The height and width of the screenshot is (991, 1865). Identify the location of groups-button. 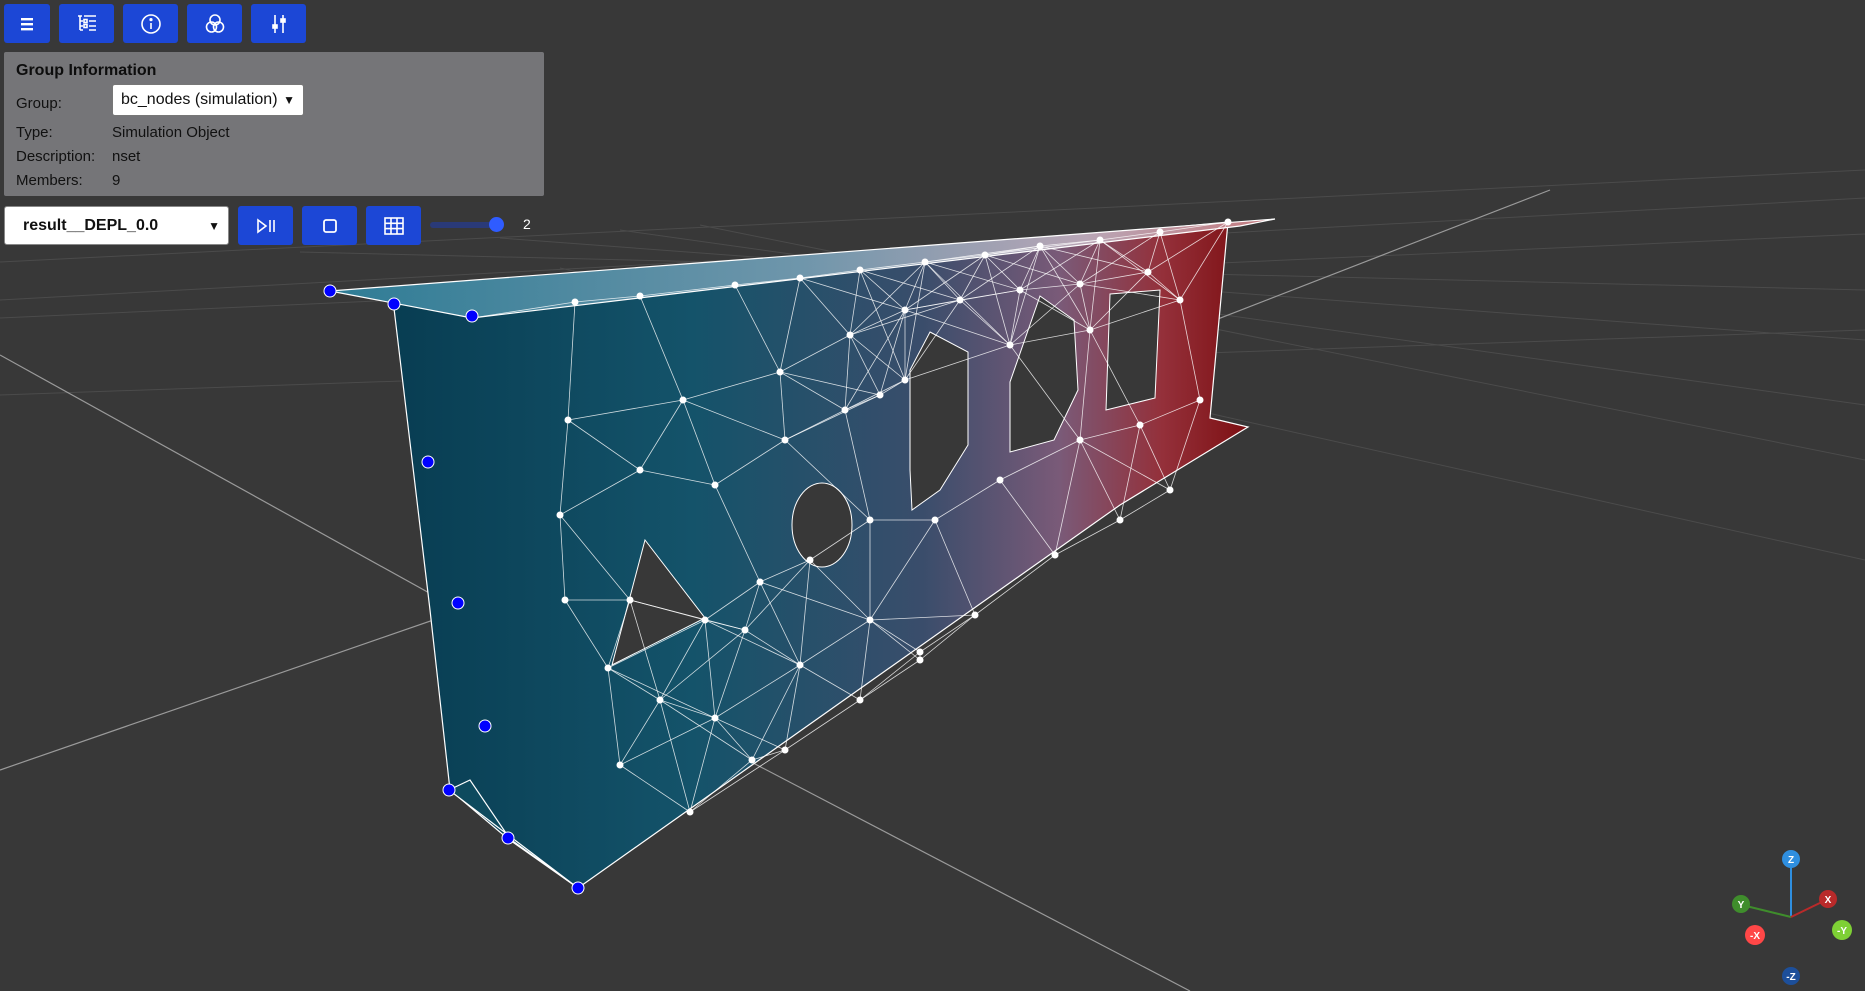
(214, 23).